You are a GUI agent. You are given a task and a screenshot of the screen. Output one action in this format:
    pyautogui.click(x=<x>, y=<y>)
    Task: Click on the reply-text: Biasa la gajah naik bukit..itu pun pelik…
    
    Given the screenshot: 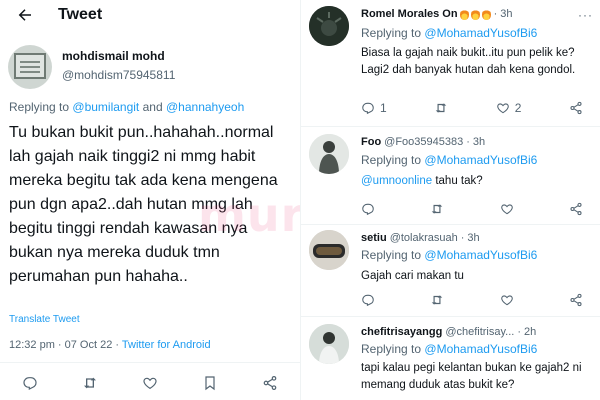 What is the action you would take?
    pyautogui.click(x=468, y=61)
    